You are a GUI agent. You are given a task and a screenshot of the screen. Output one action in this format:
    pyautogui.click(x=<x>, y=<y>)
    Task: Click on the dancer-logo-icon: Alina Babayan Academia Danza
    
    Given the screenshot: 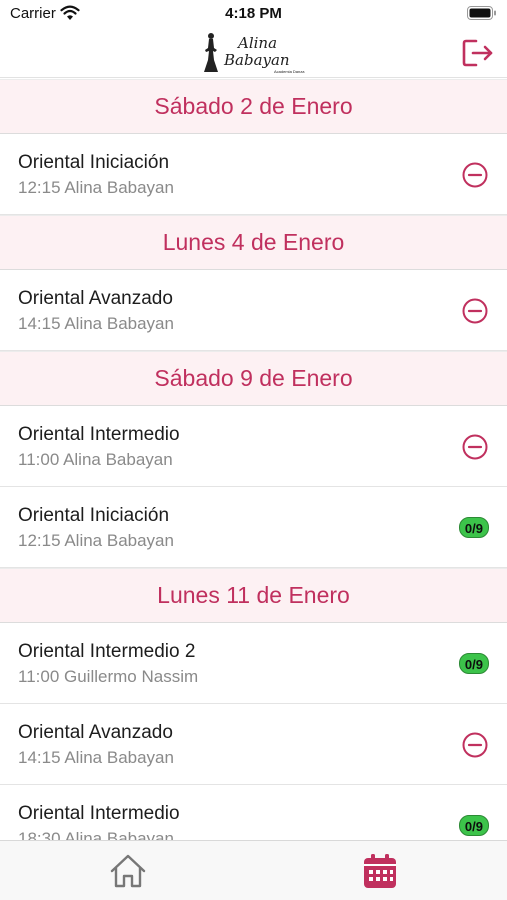 What is the action you would take?
    pyautogui.click(x=254, y=53)
    